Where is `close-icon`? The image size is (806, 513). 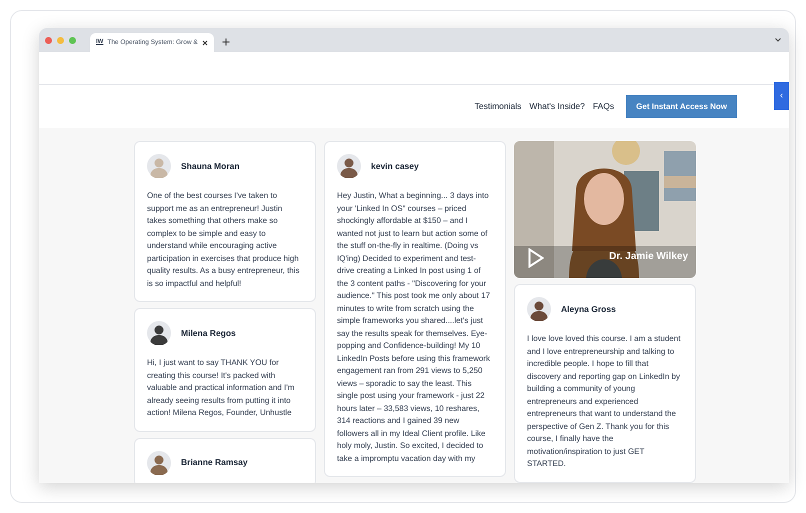 close-icon is located at coordinates (205, 43).